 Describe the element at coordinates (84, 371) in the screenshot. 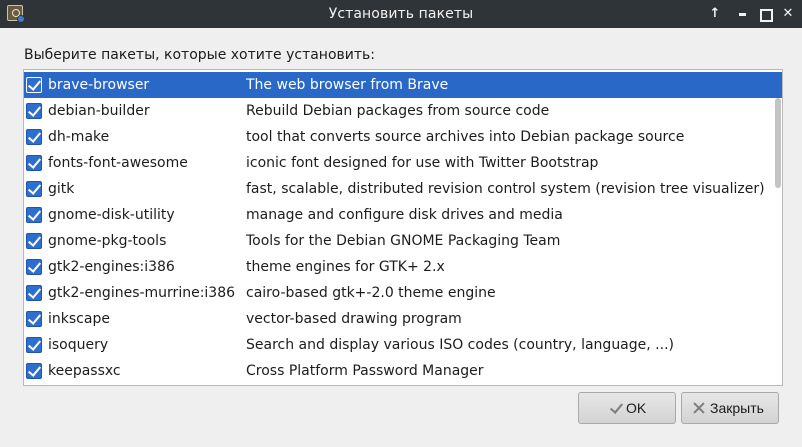

I see `package-name: keepassxc` at that location.